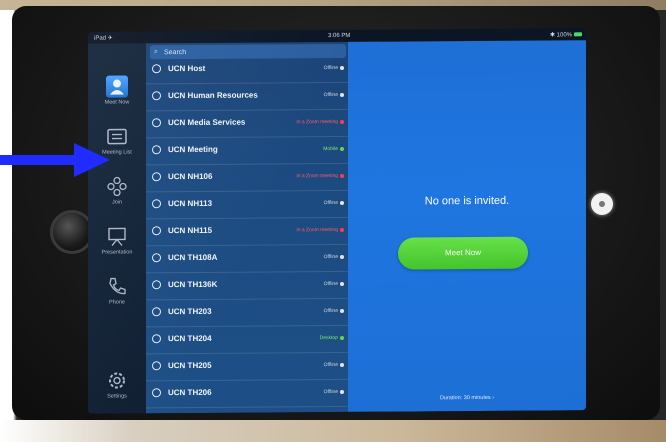  I want to click on nav-label: Presentation, so click(117, 252).